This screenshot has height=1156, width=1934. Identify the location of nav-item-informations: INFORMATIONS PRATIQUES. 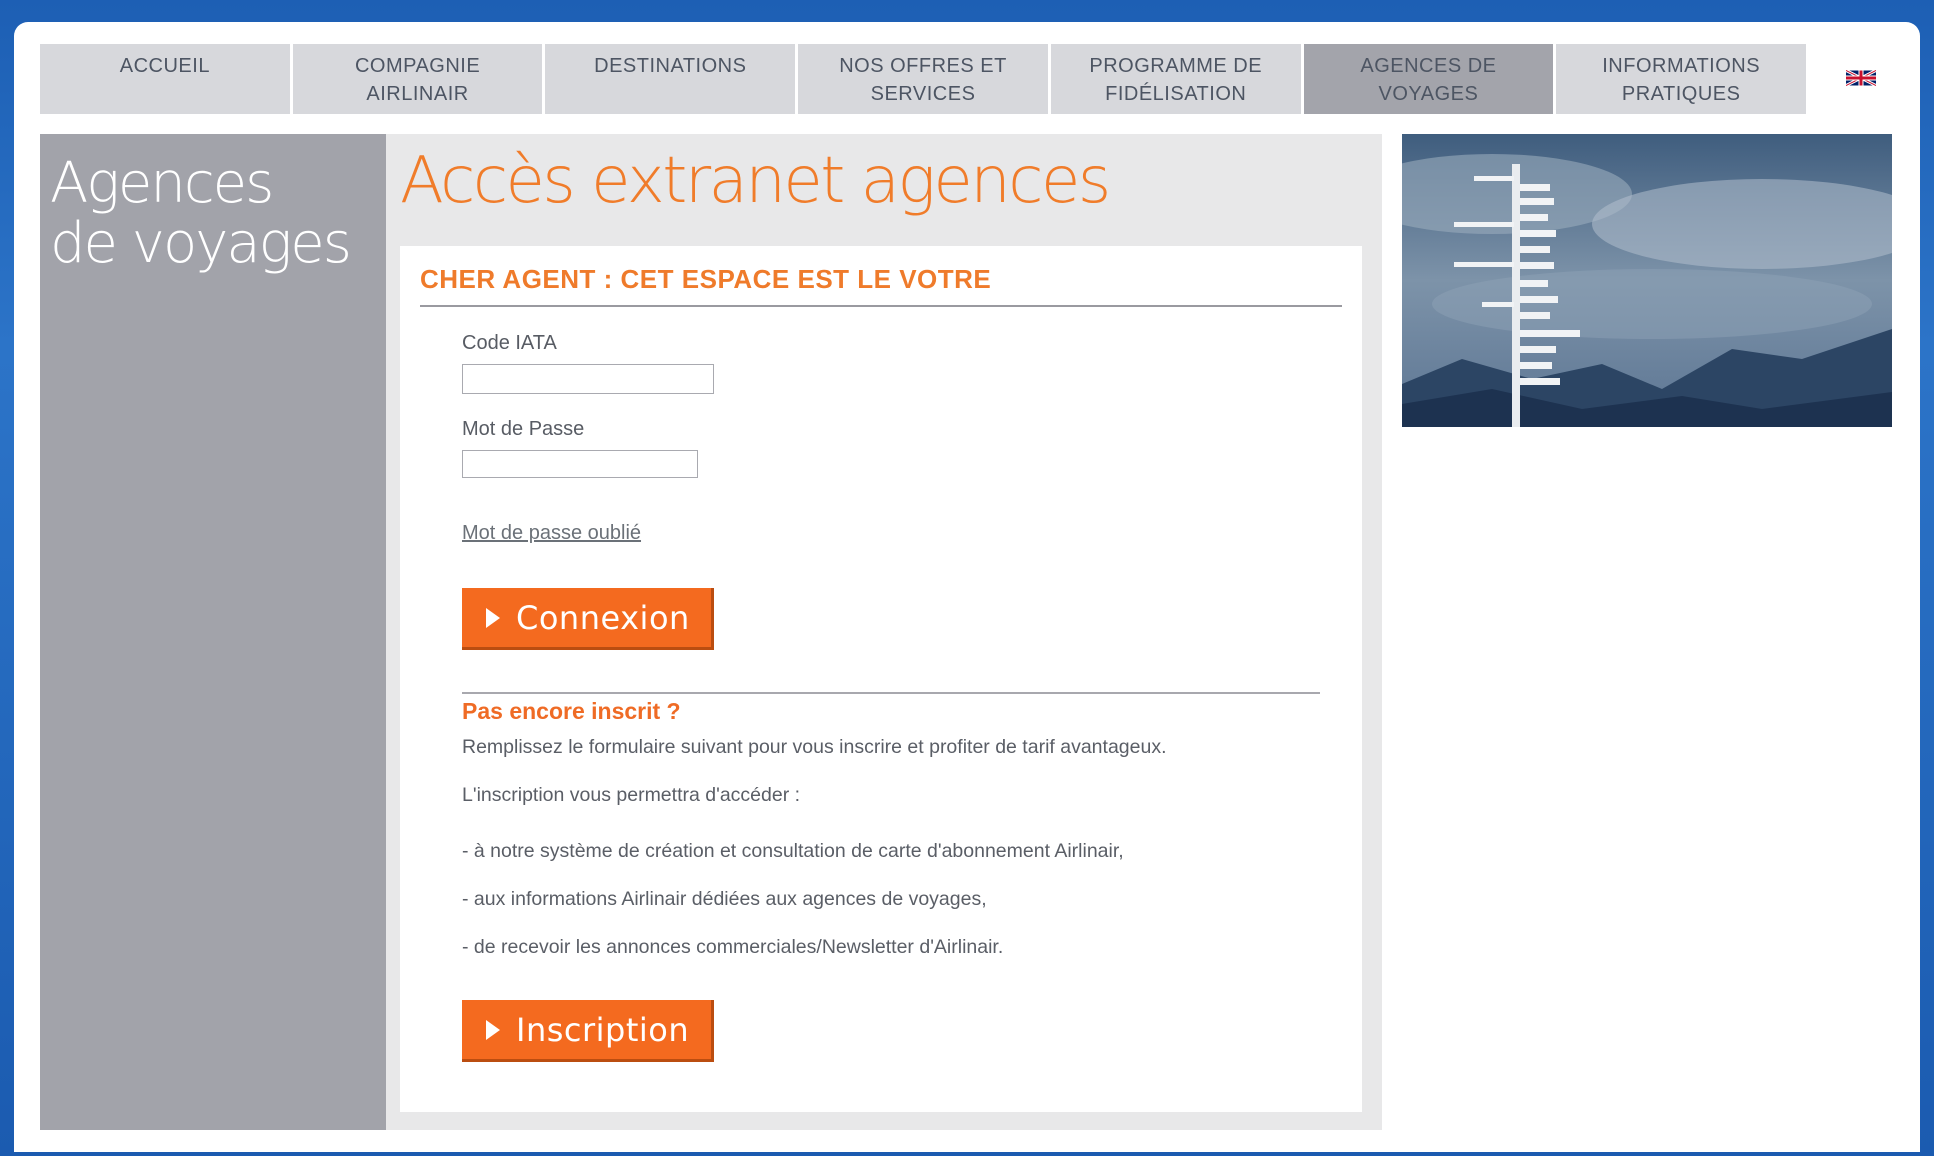
(1681, 79).